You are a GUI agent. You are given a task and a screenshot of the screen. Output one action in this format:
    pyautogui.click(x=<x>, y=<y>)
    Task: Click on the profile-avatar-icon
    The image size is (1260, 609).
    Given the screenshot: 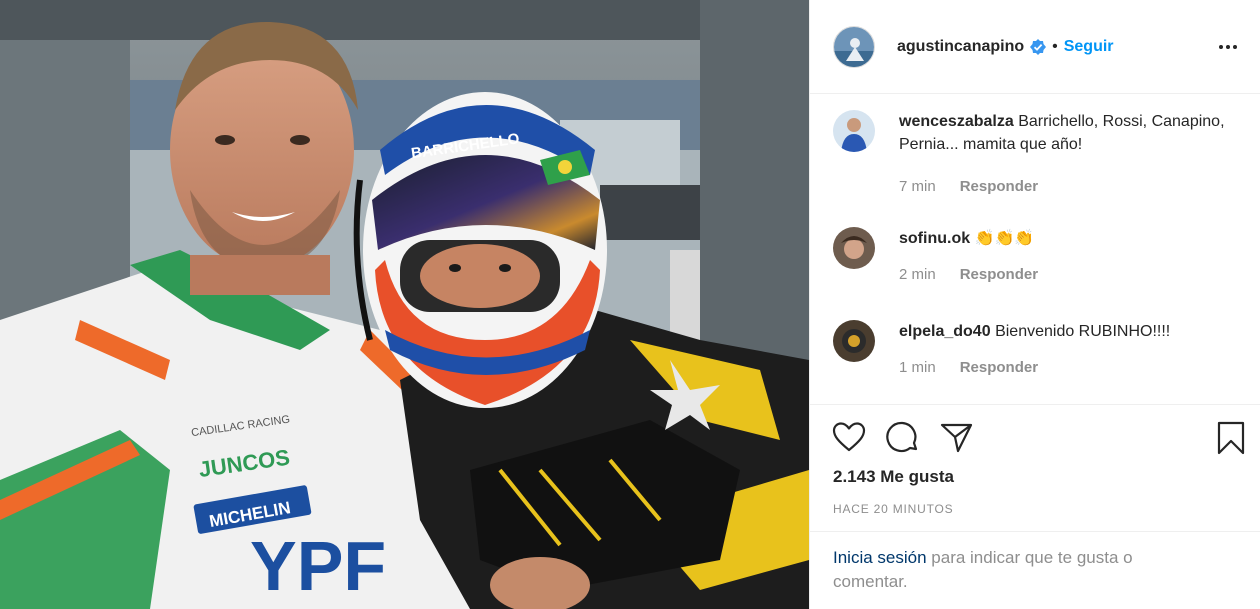 What is the action you would take?
    pyautogui.click(x=854, y=46)
    